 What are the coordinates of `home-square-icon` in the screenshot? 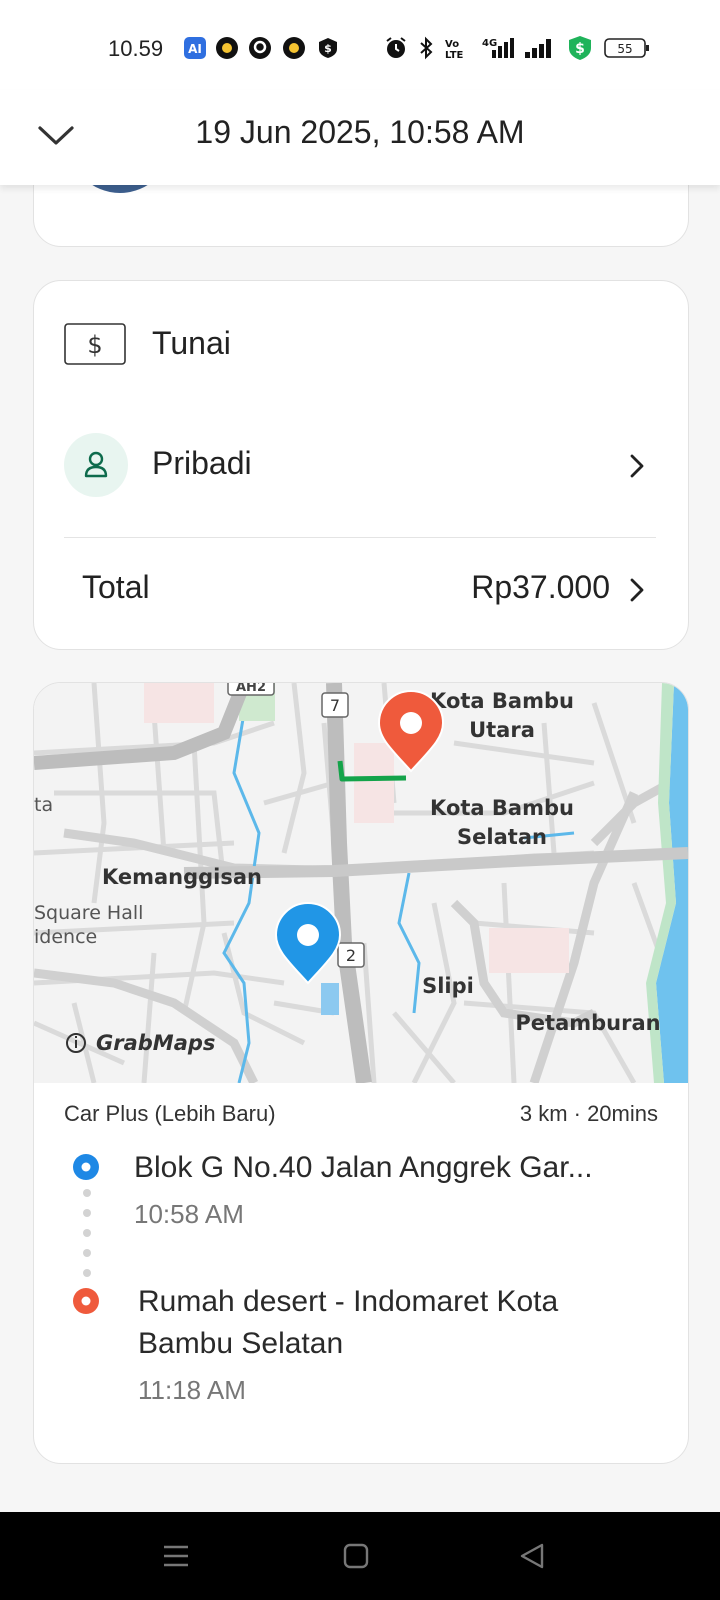 It's located at (356, 1556).